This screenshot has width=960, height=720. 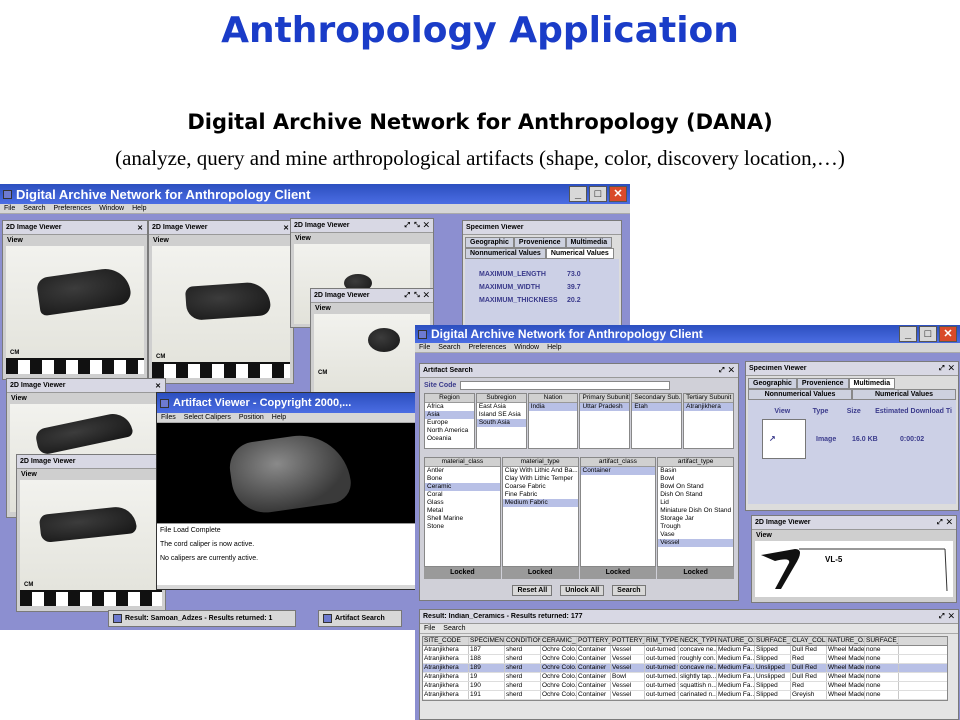 I want to click on window-controls-icon: ⤢ ⤡ ✕, so click(x=417, y=226).